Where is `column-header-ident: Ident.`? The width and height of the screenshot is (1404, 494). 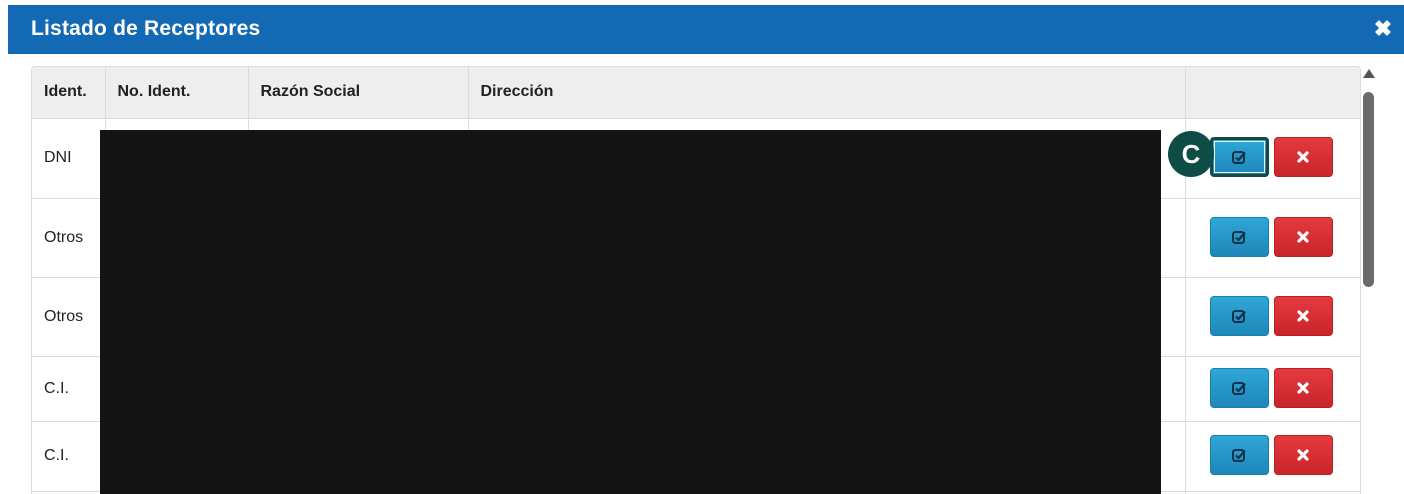
column-header-ident: Ident. is located at coordinates (69, 93).